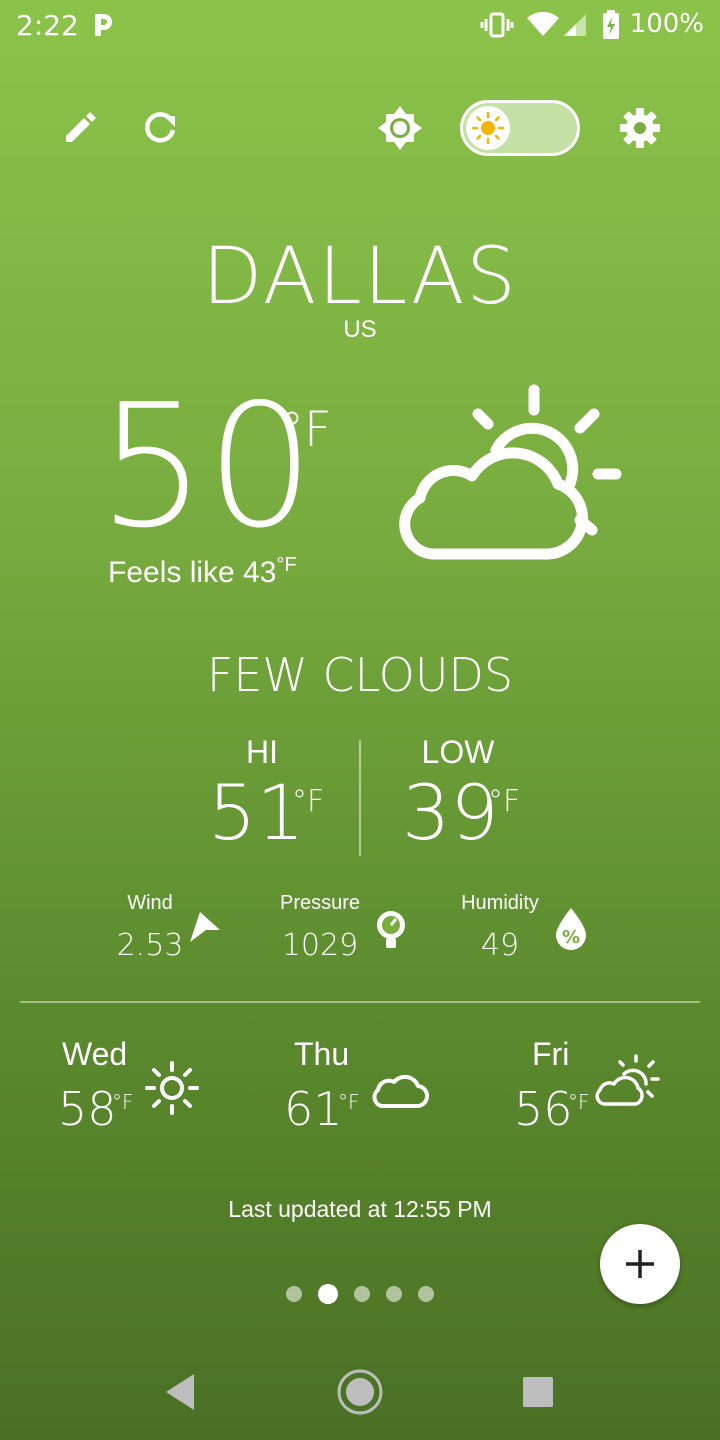 This screenshot has width=720, height=1440. Describe the element at coordinates (543, 24) in the screenshot. I see `wifi-icon` at that location.